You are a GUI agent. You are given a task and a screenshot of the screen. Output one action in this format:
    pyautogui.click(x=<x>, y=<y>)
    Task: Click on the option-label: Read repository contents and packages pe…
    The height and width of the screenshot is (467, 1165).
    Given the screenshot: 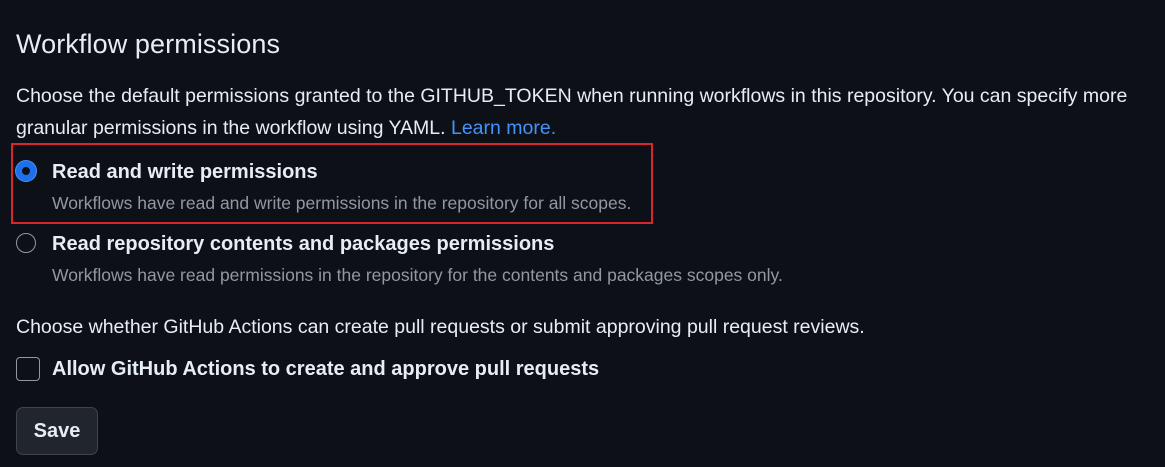 What is the action you would take?
    pyautogui.click(x=303, y=244)
    